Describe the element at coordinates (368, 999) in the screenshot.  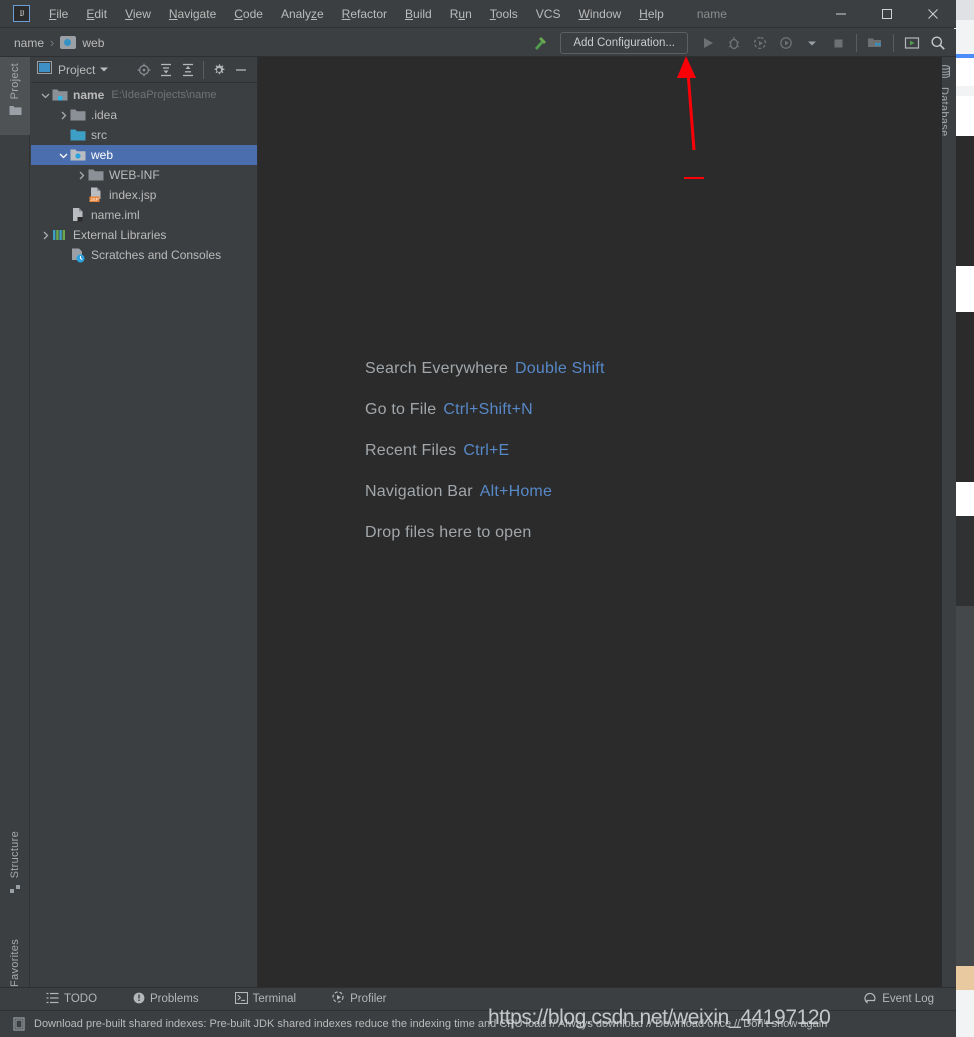
I see `toolwindow-label-profiler: Profiler` at that location.